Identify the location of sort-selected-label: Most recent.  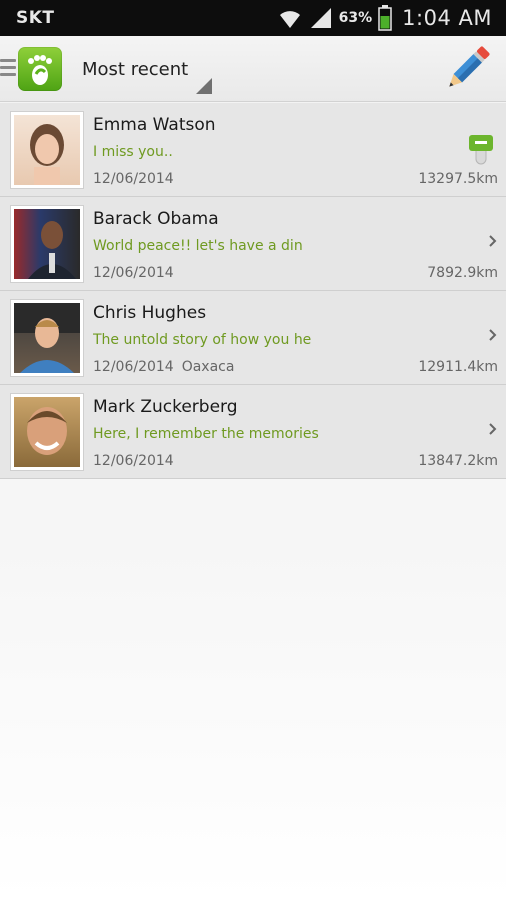
(135, 69).